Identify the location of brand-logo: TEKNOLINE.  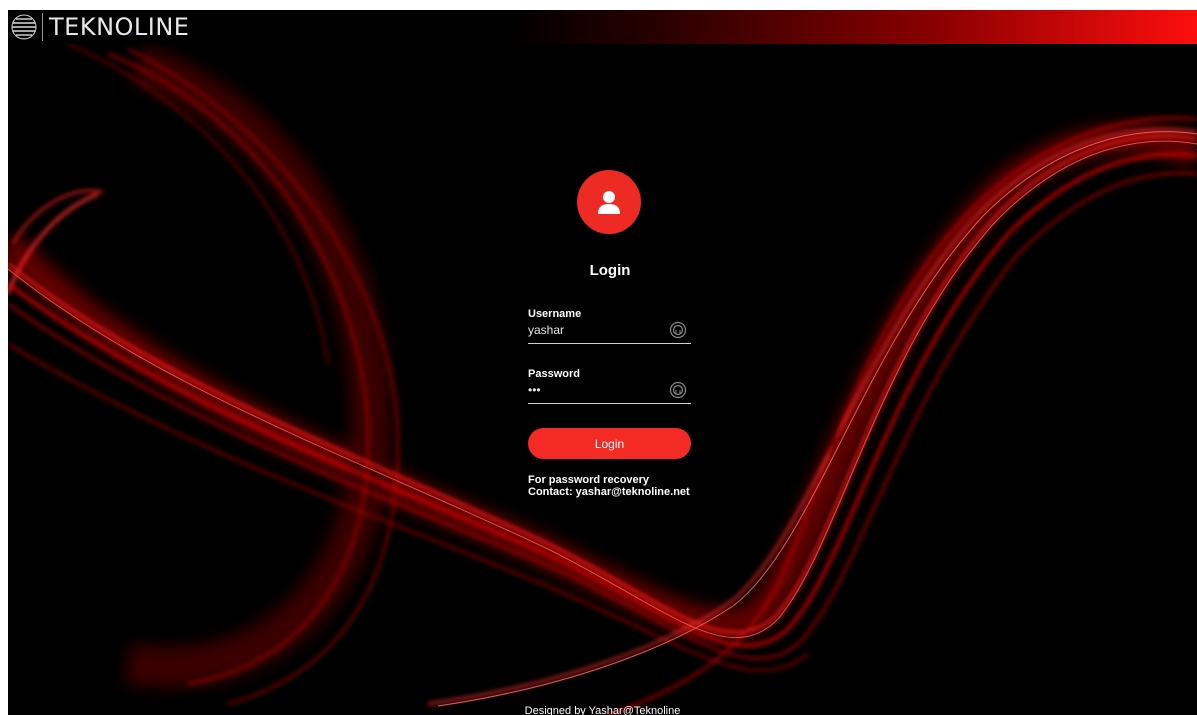
(99, 27).